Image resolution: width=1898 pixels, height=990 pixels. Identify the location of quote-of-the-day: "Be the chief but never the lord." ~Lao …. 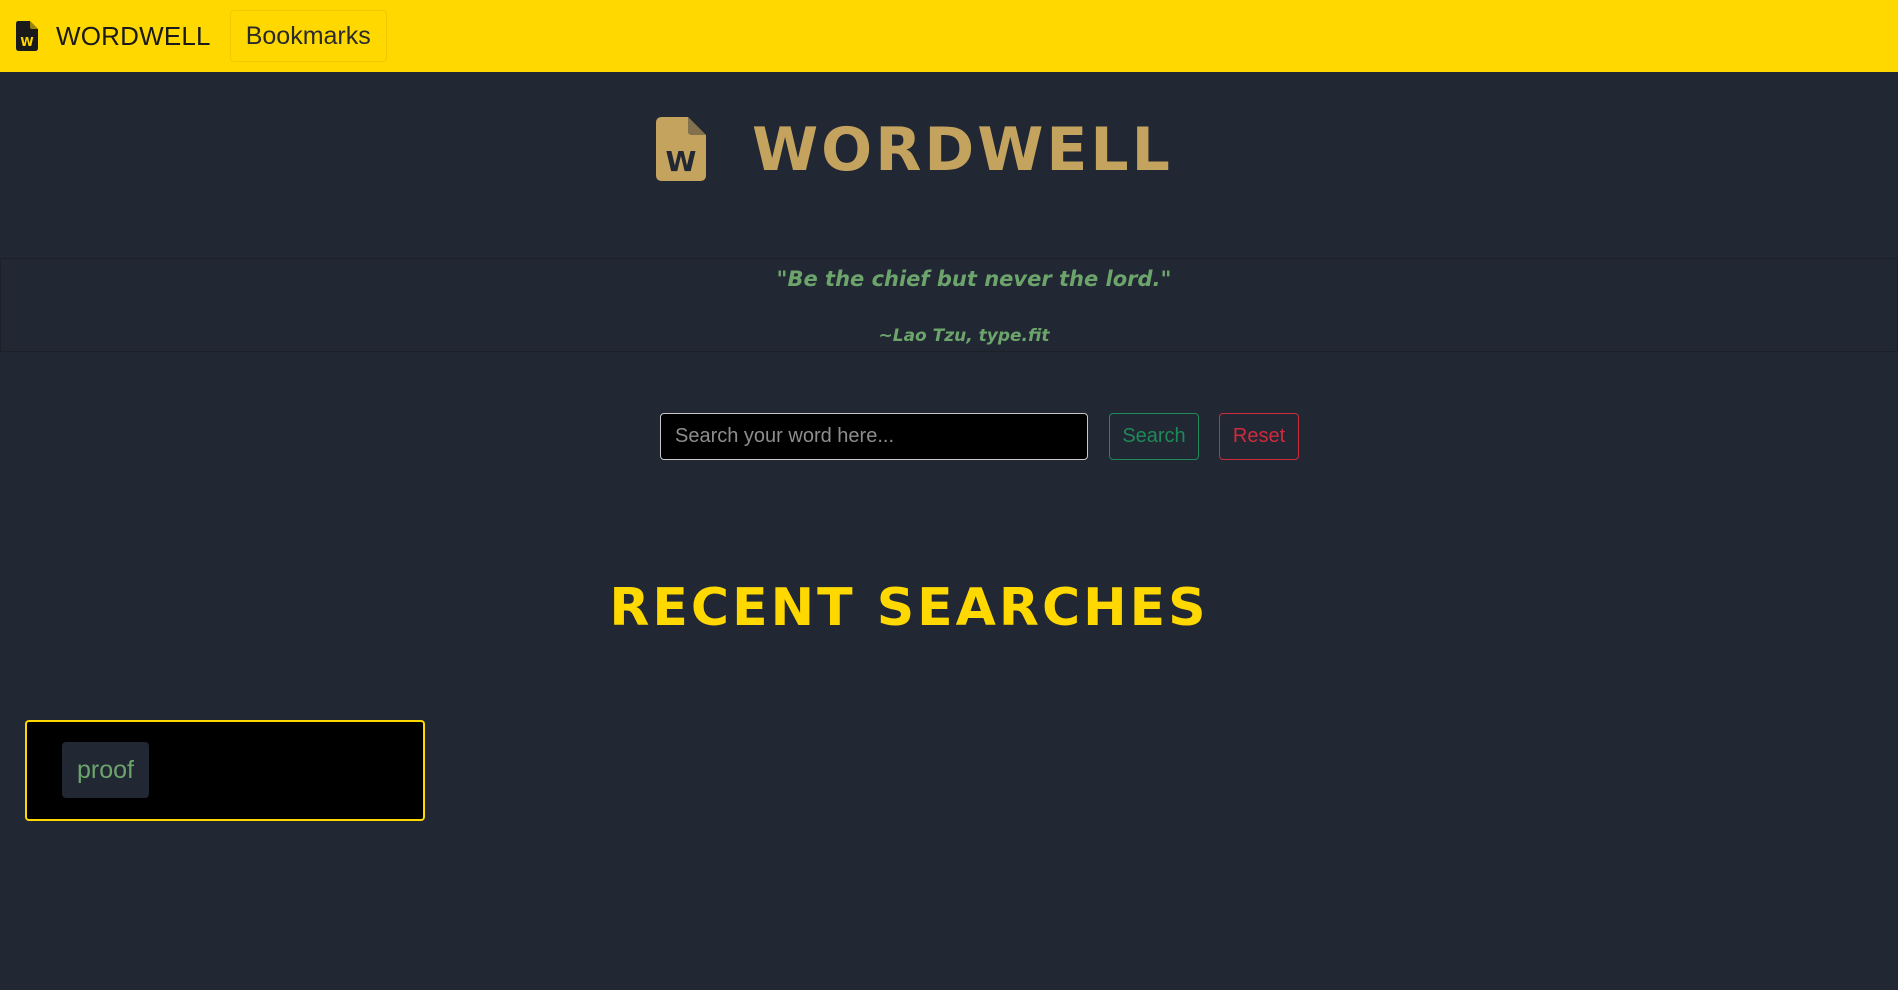
(949, 305).